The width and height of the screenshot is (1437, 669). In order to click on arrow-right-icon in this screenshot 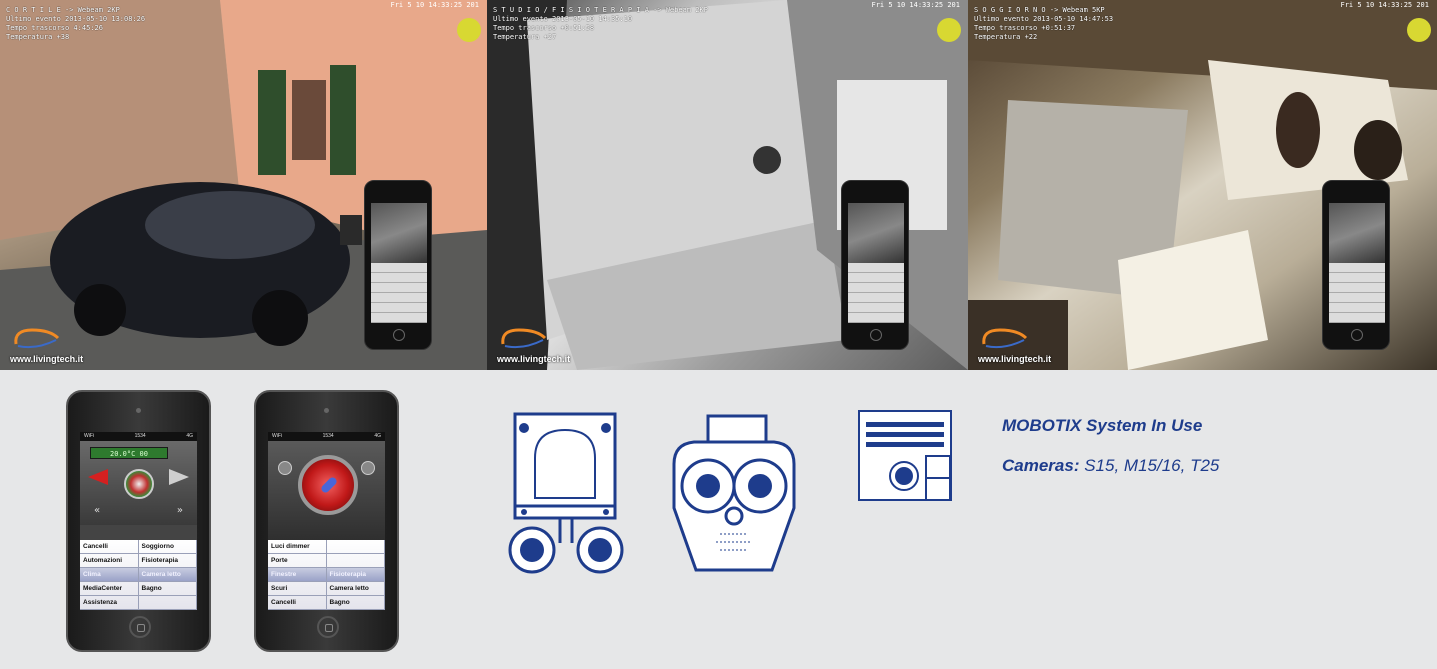, I will do `click(179, 477)`.